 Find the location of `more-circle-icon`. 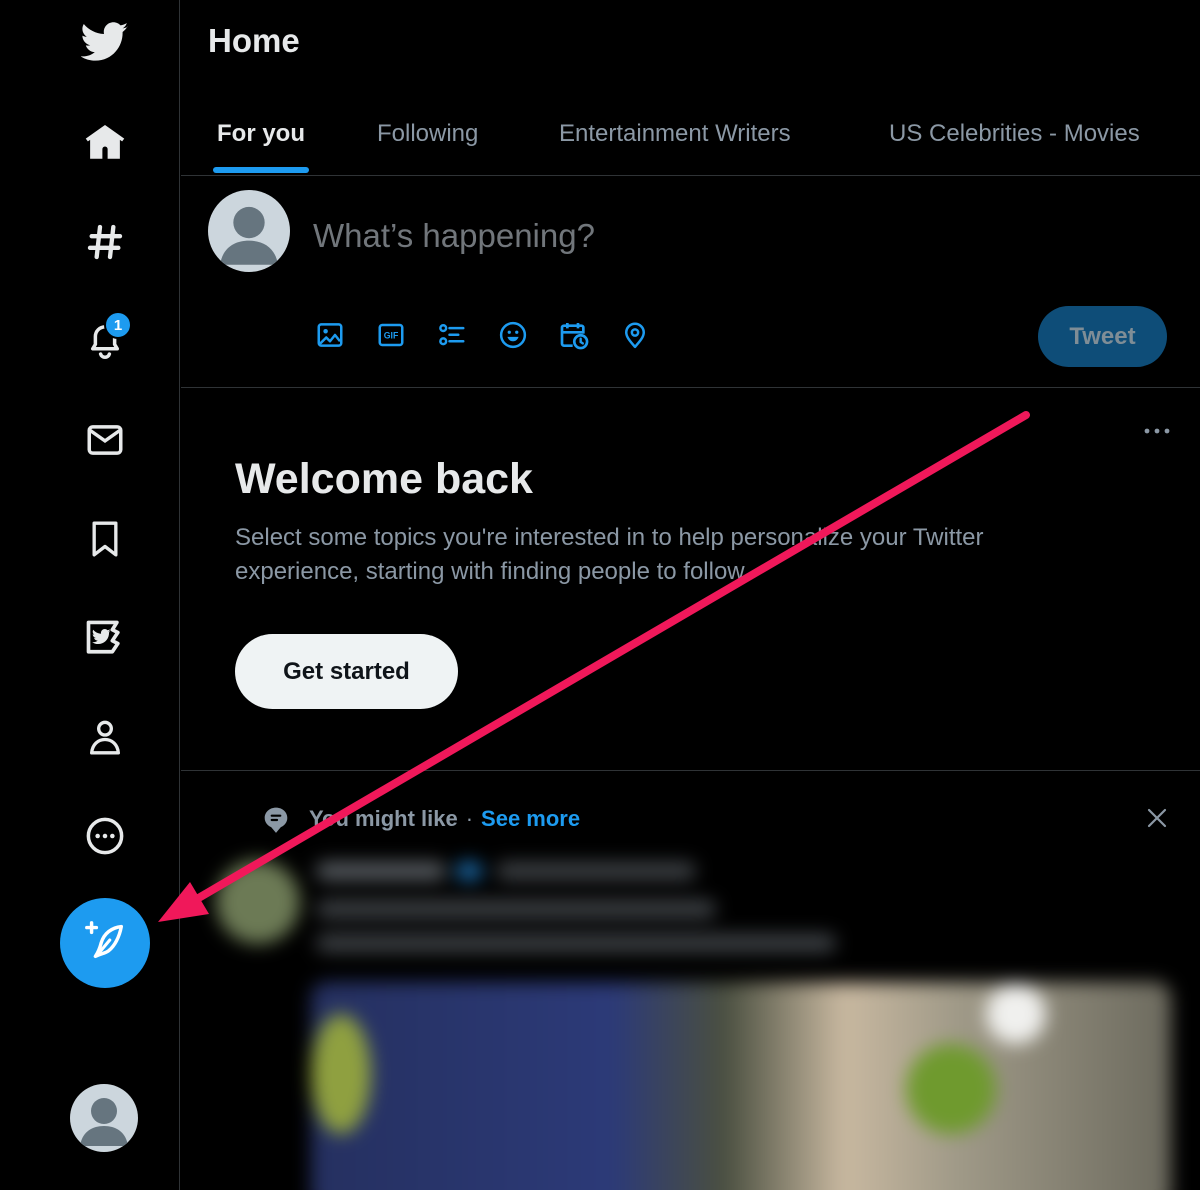

more-circle-icon is located at coordinates (105, 836).